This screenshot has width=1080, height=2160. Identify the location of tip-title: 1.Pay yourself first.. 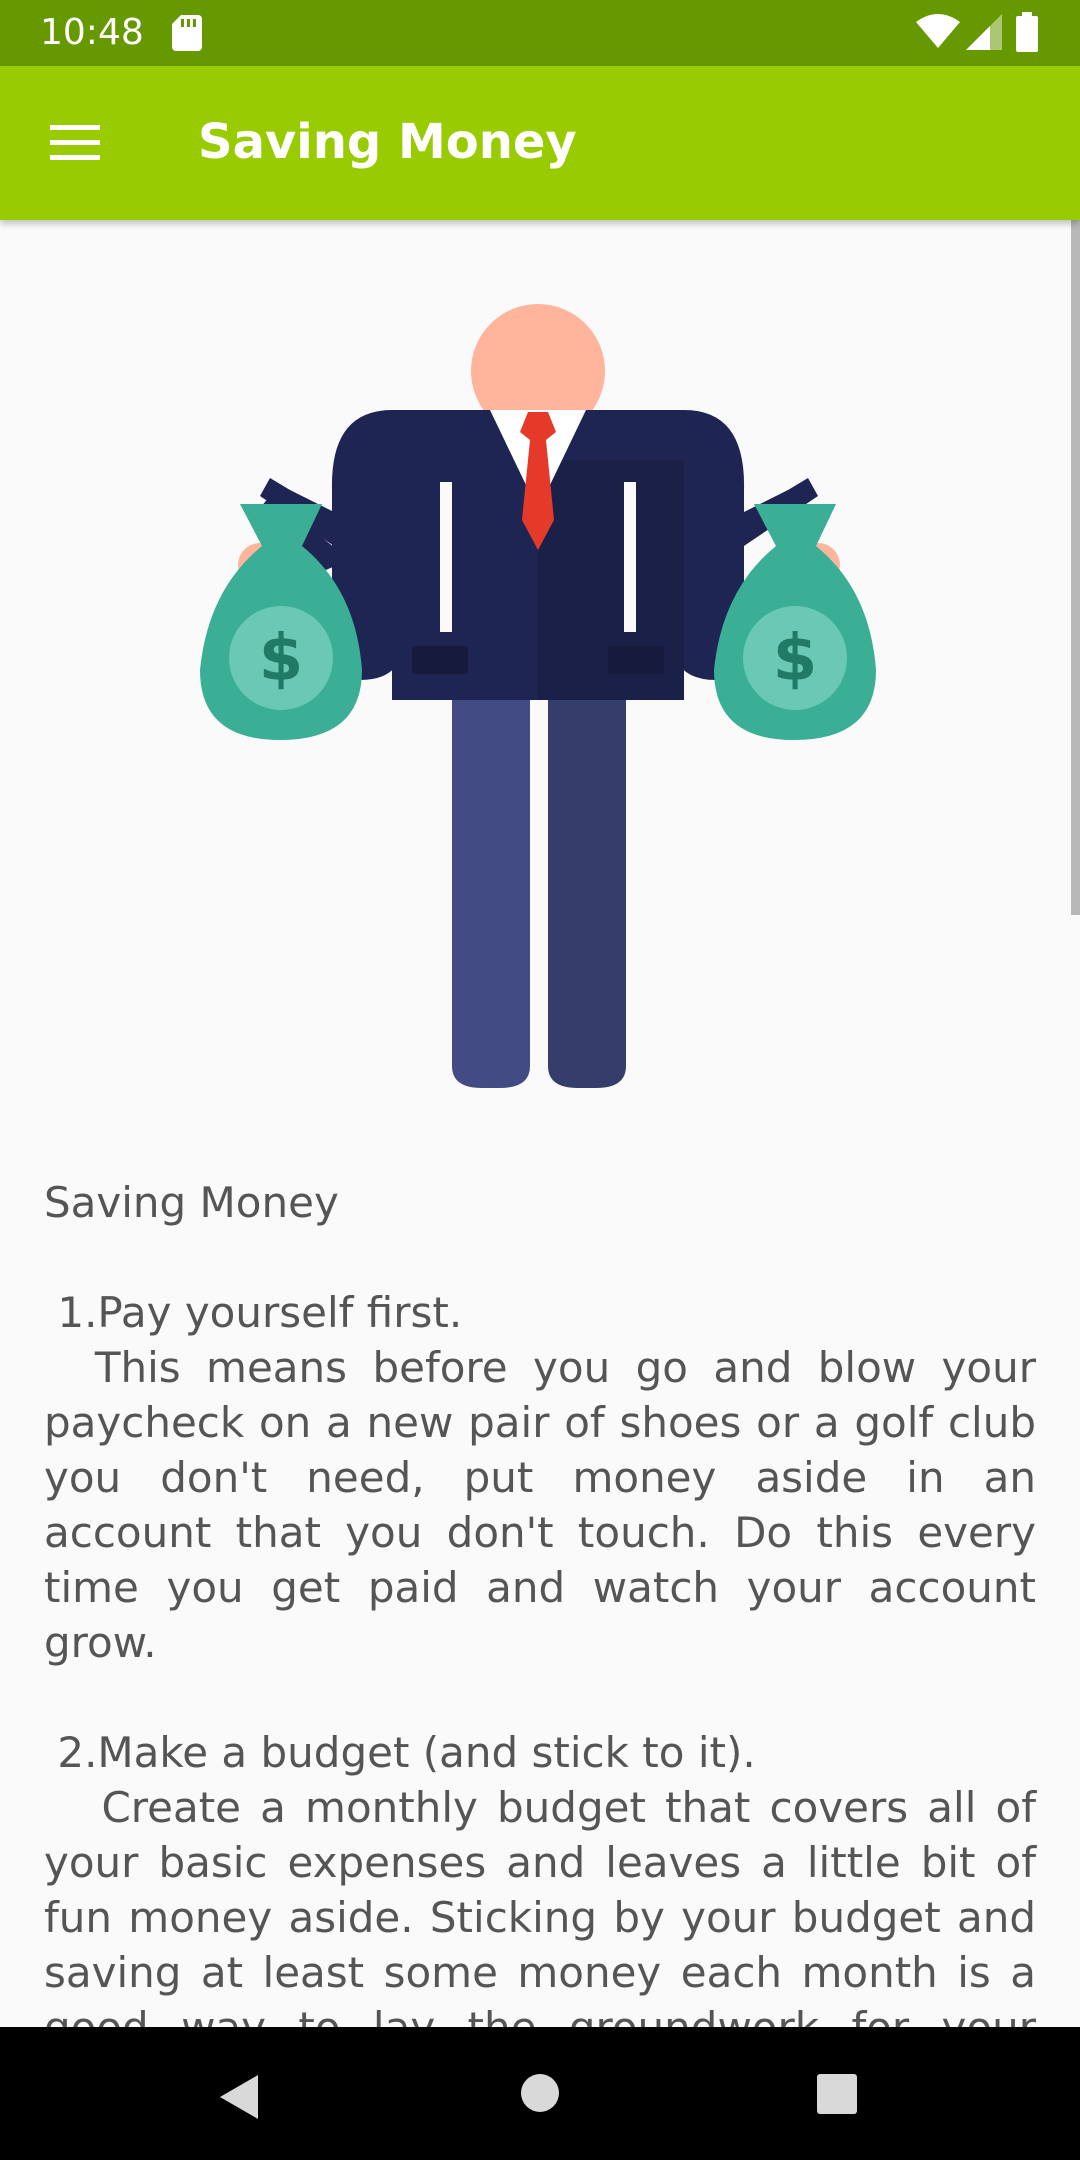
(253, 1312).